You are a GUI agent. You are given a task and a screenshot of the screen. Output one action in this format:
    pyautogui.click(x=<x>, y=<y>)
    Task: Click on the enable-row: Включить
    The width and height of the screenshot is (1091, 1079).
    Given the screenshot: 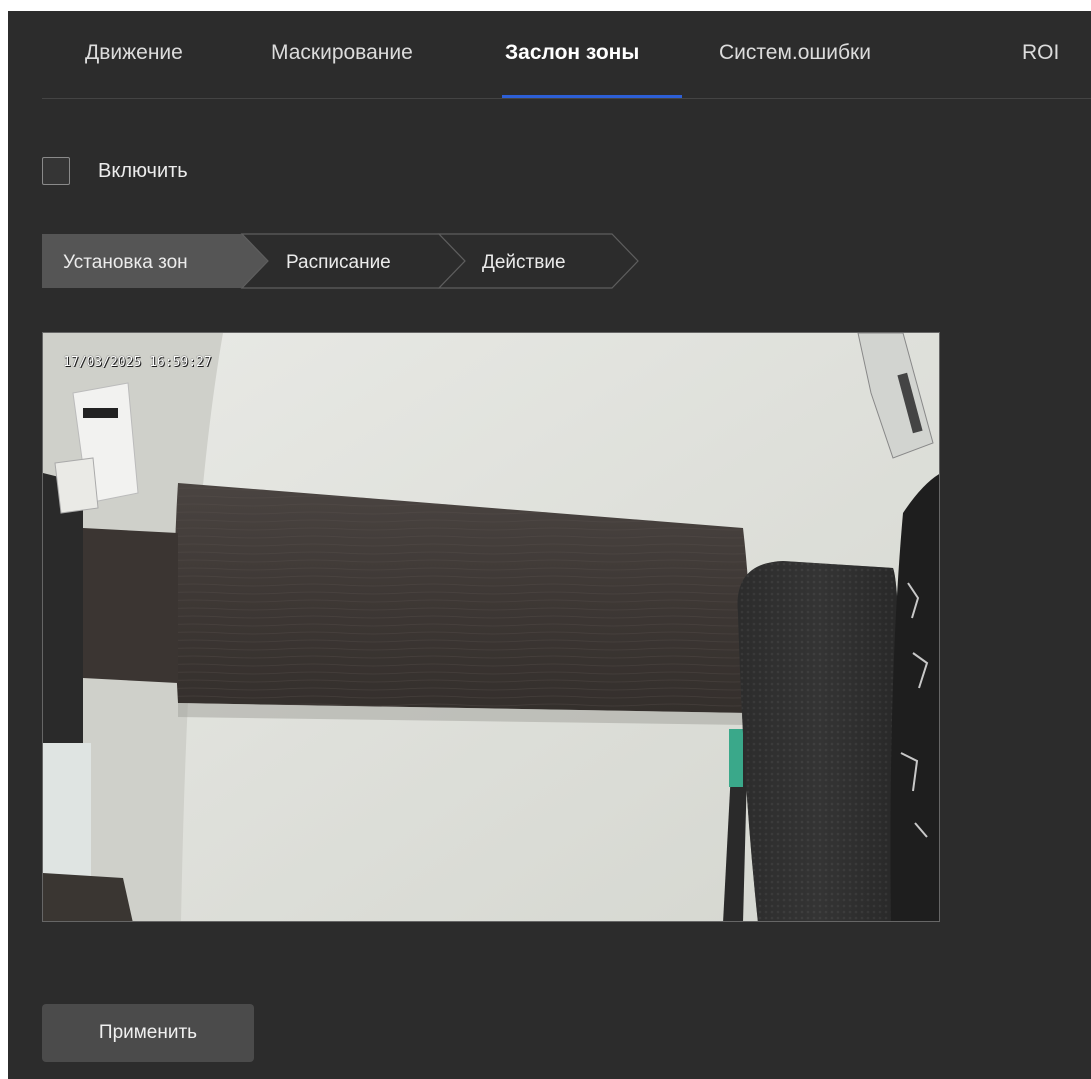 What is the action you would take?
    pyautogui.click(x=115, y=171)
    